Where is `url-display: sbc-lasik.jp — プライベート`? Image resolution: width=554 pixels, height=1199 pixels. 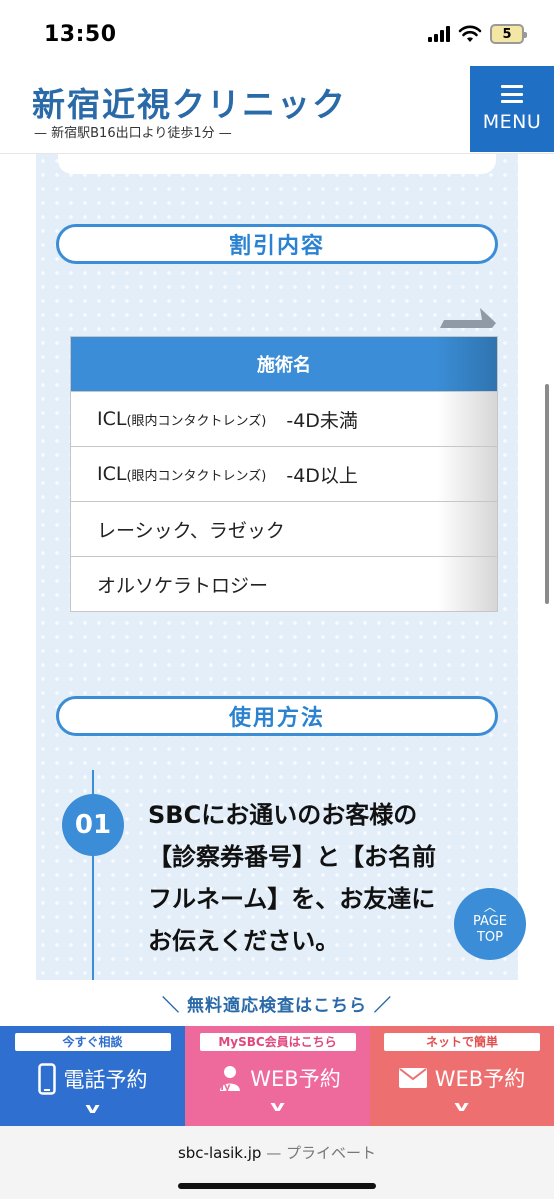
url-display: sbc-lasik.jp — プライベート is located at coordinates (277, 1152).